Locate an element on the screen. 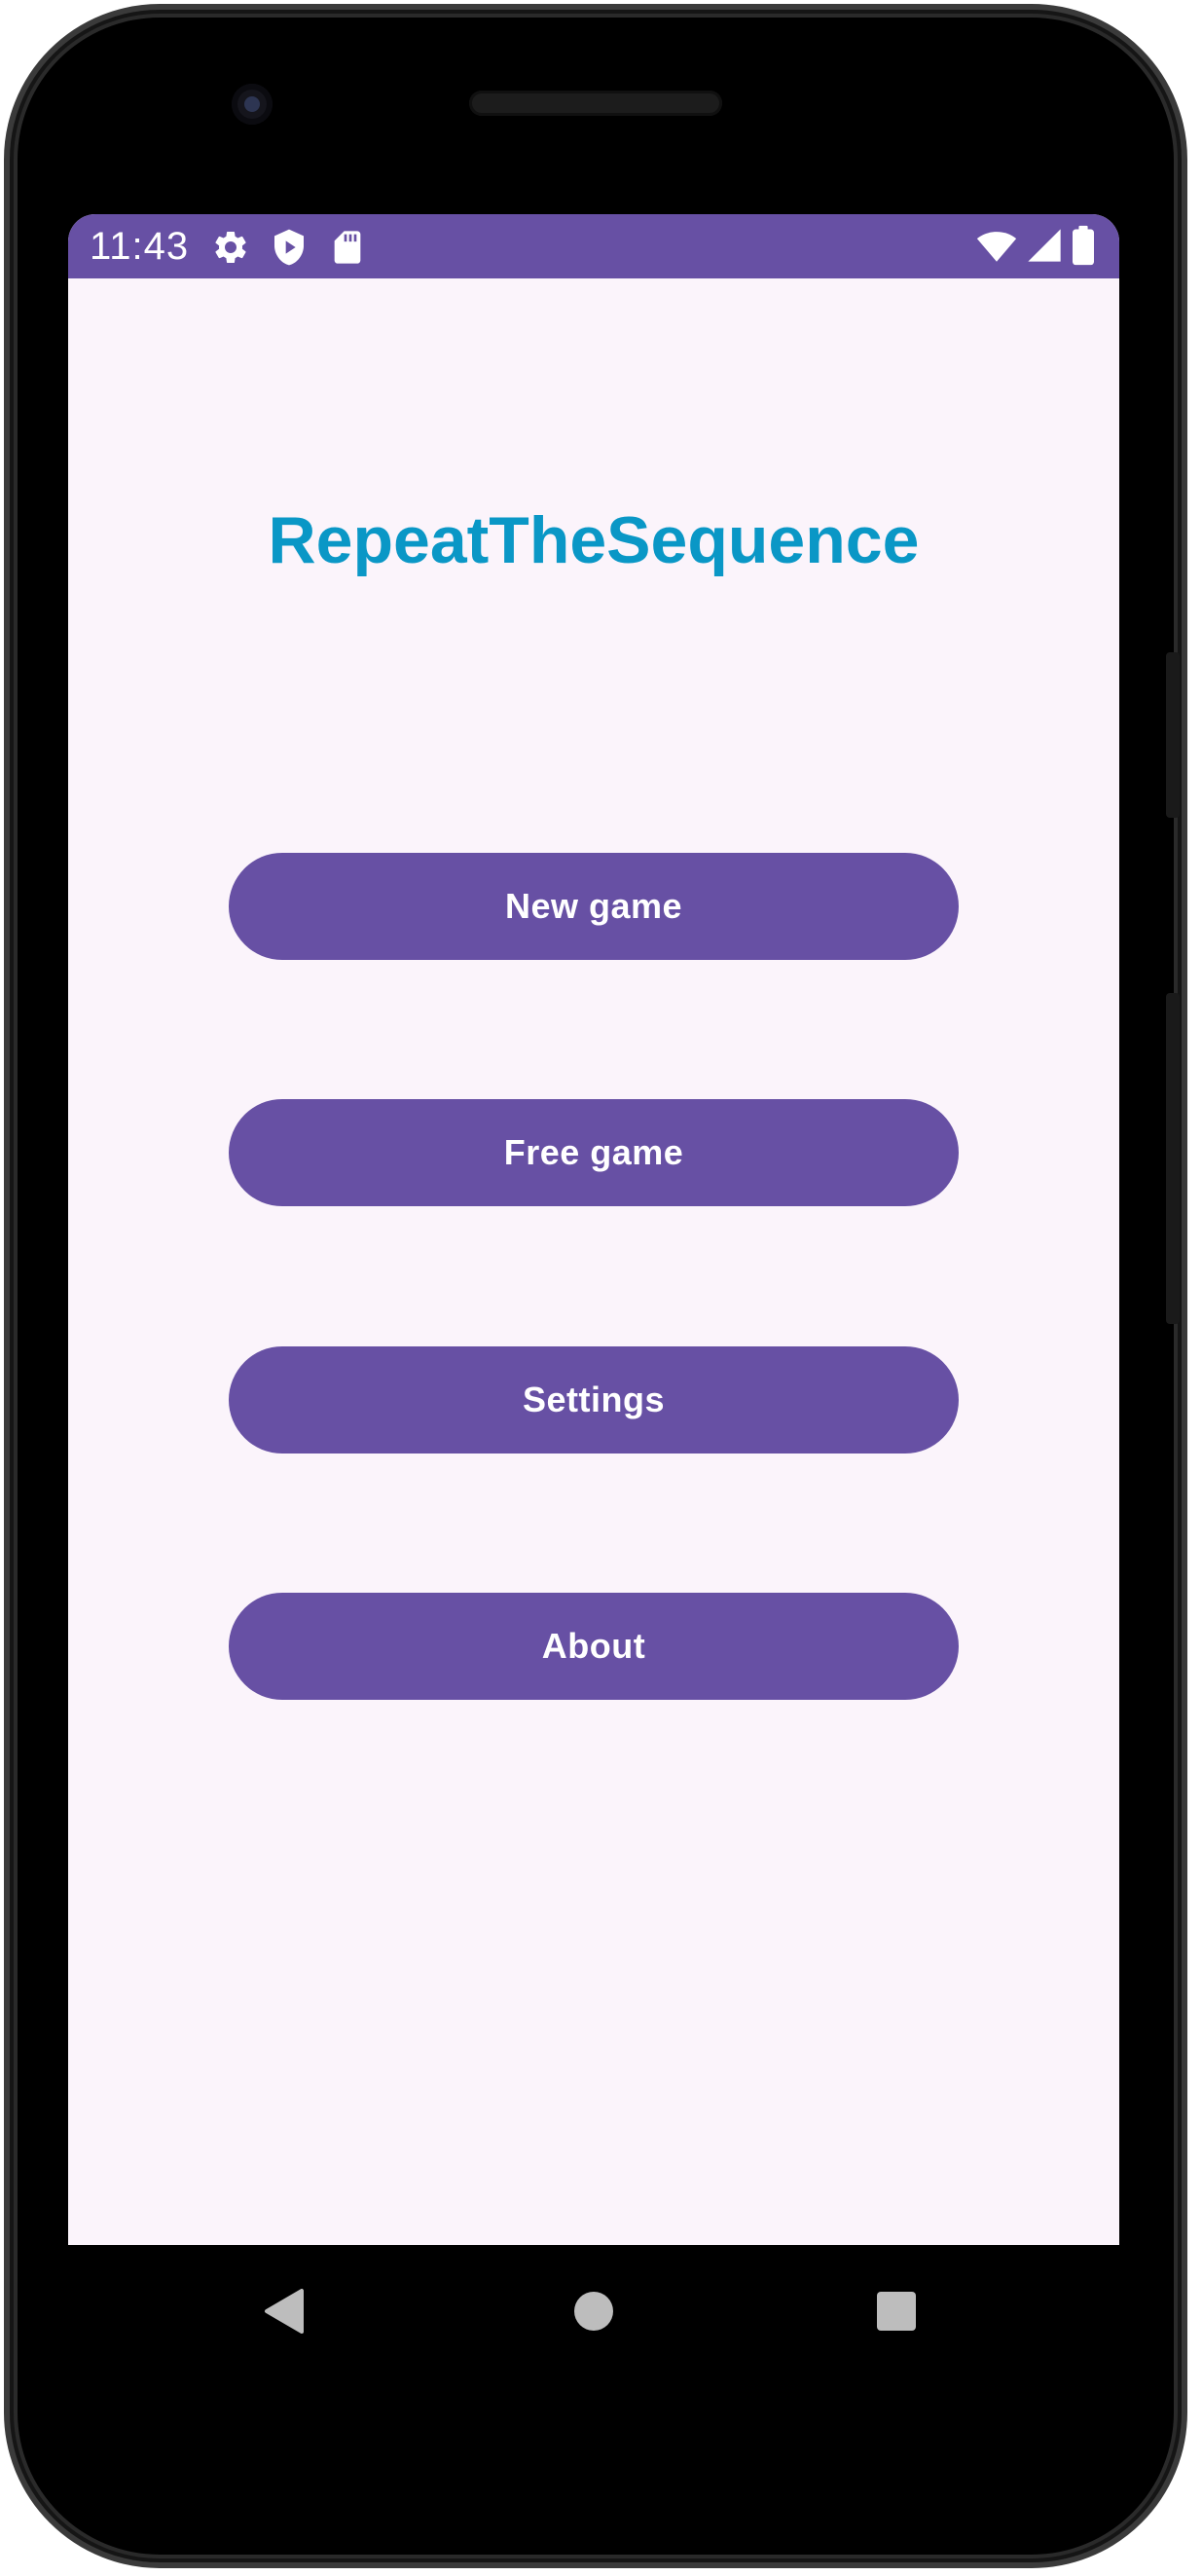 The width and height of the screenshot is (1202, 2576). settings-button: Settings is located at coordinates (594, 1400).